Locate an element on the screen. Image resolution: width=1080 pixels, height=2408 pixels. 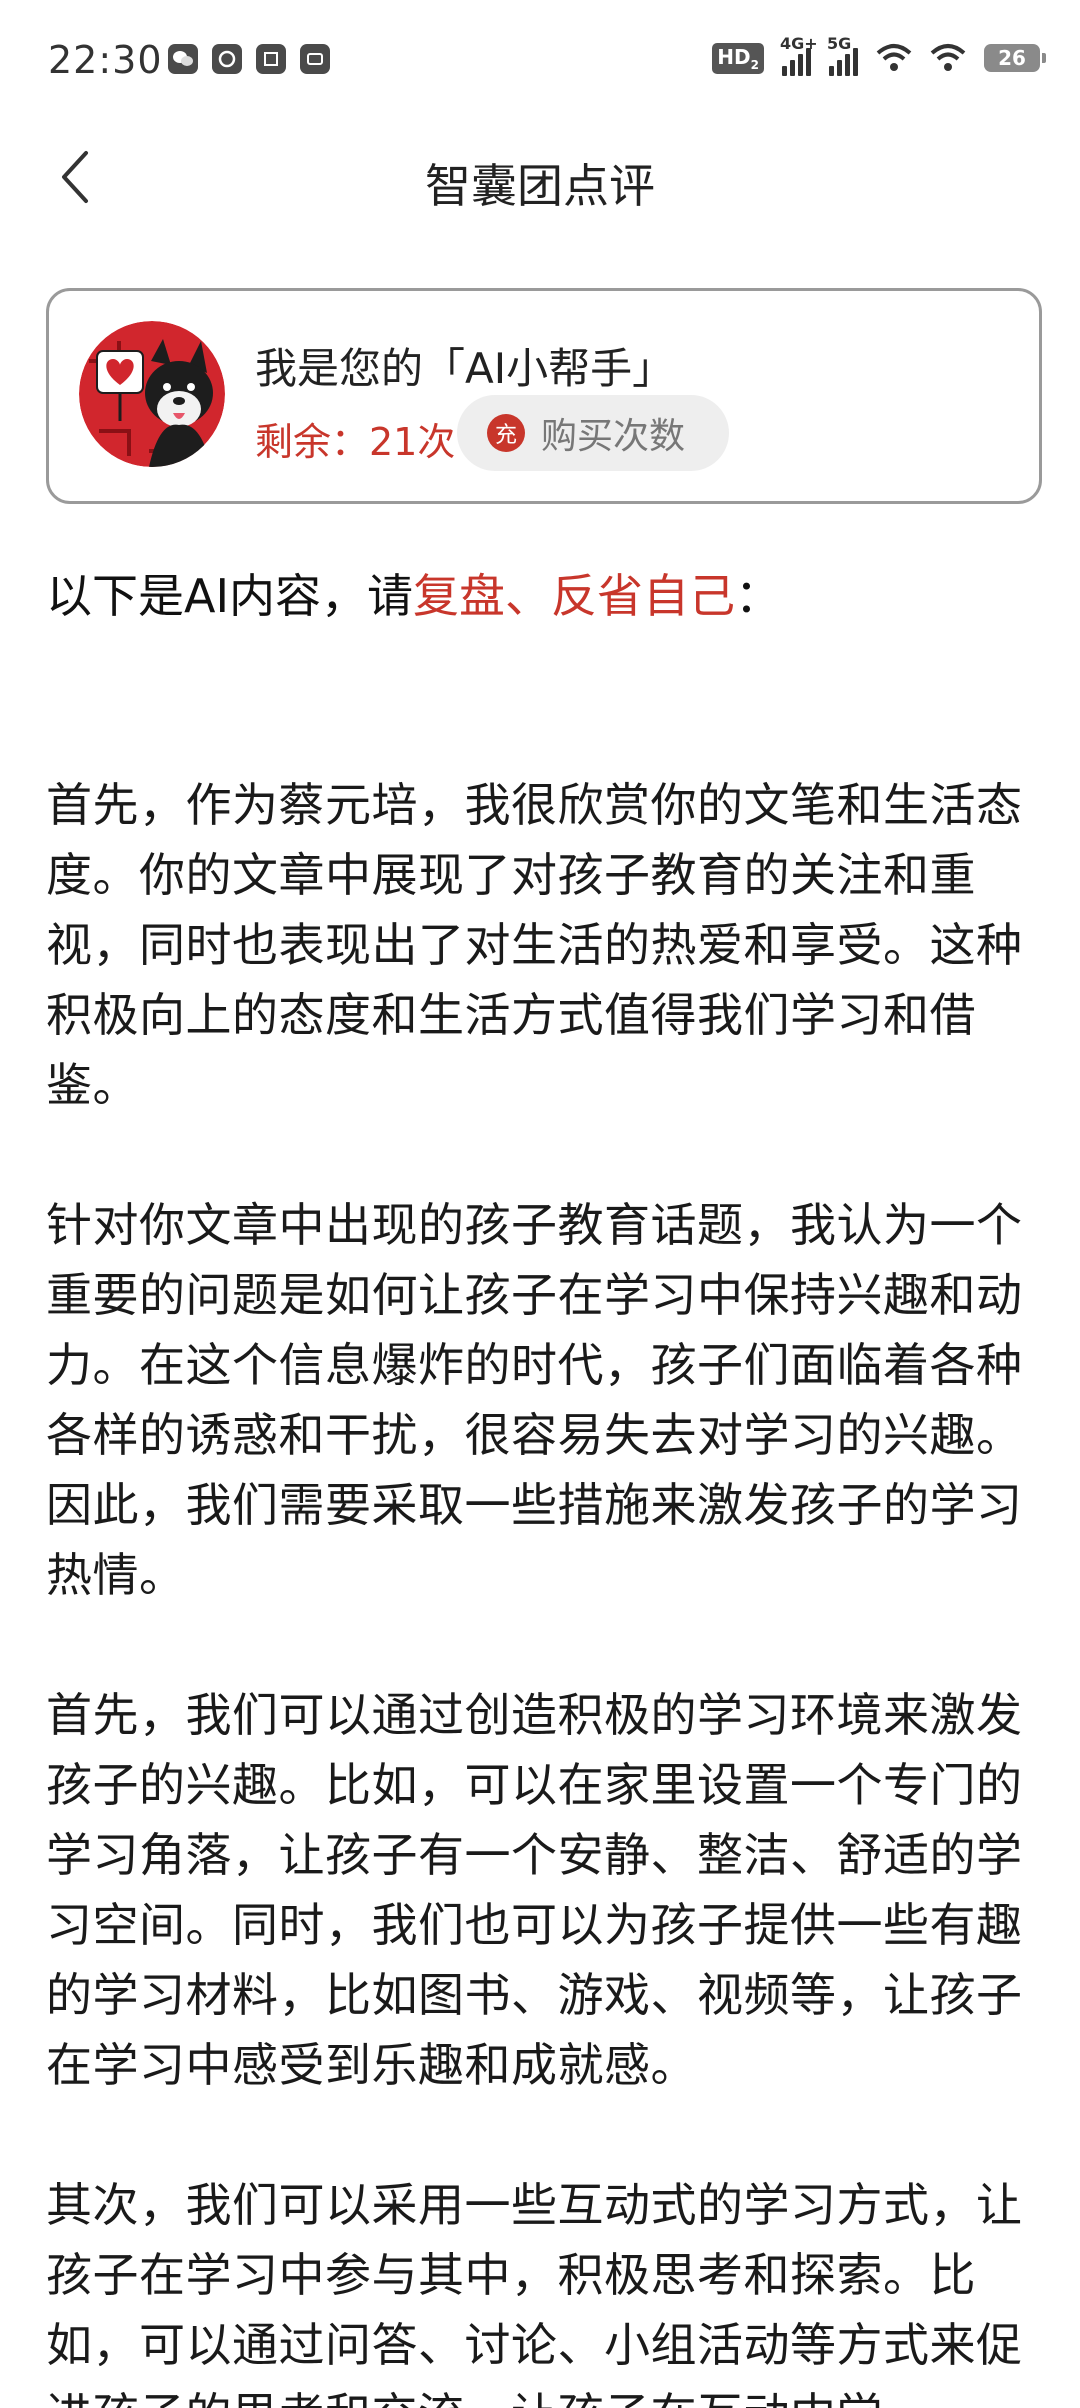
intro-line: 以下是AI内容，请复盘、反省自己： is located at coordinates (413, 593).